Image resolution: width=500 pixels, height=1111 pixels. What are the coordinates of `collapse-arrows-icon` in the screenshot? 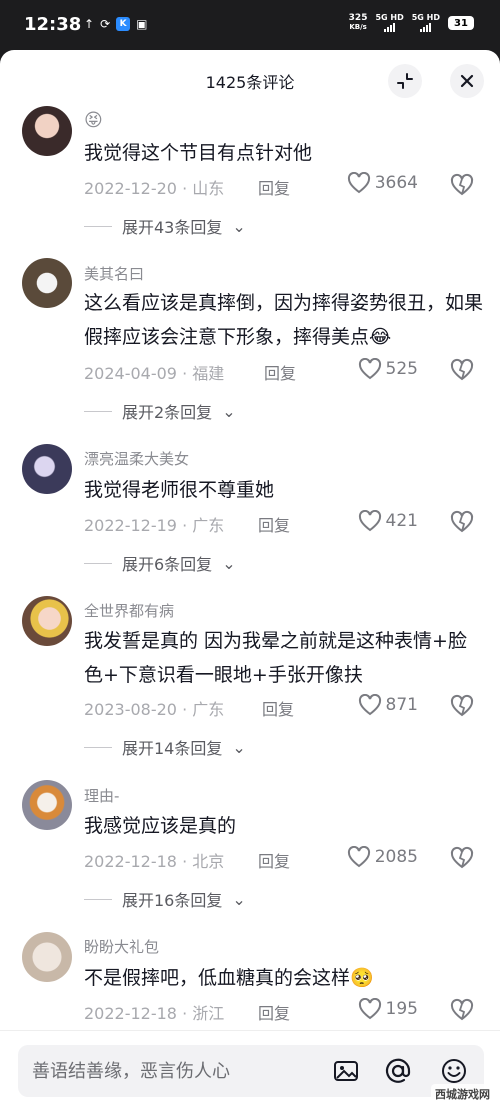 It's located at (405, 81).